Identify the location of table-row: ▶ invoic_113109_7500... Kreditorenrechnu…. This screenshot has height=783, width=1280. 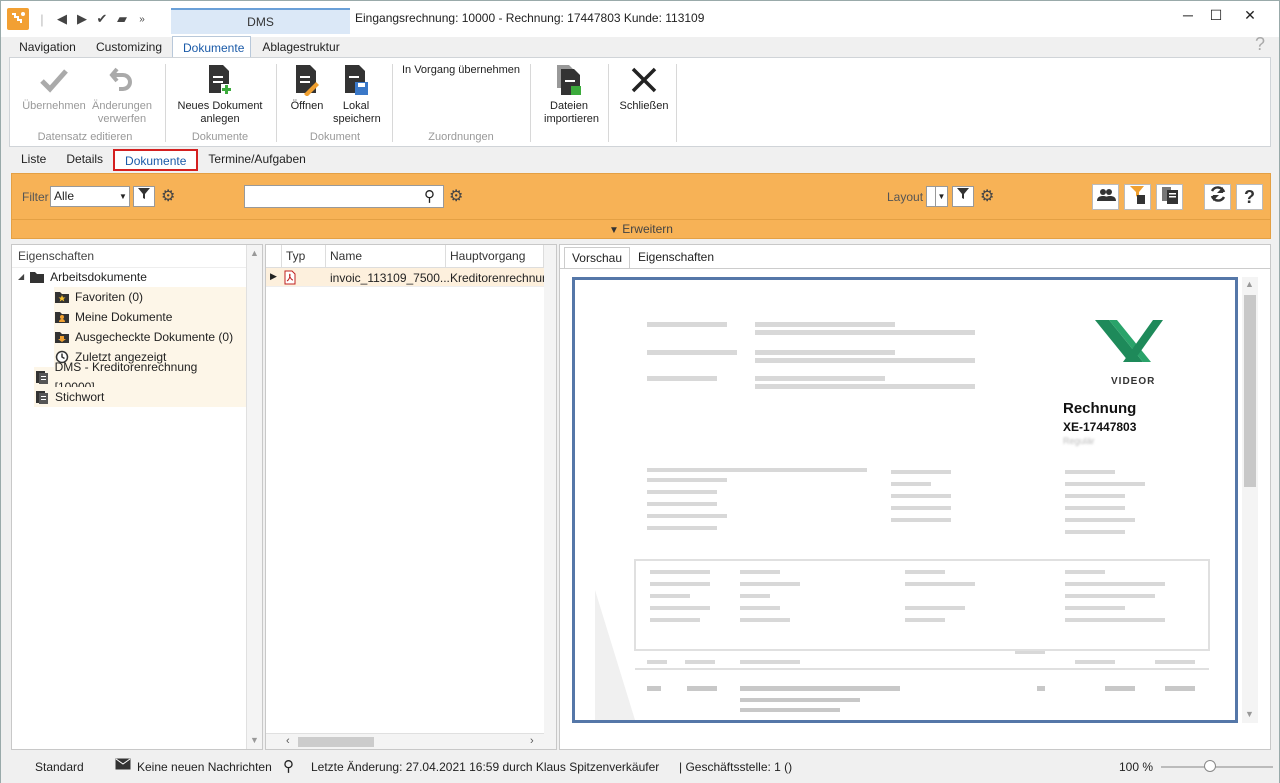
(405, 277).